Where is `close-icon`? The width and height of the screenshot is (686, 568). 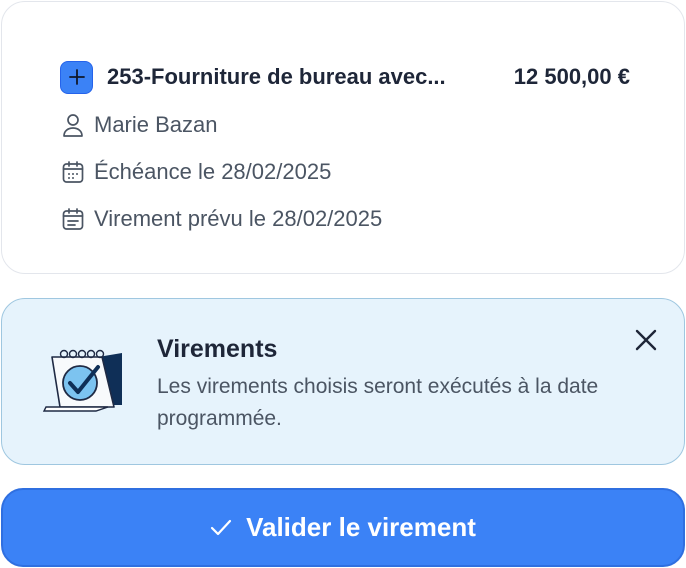
close-icon is located at coordinates (646, 340).